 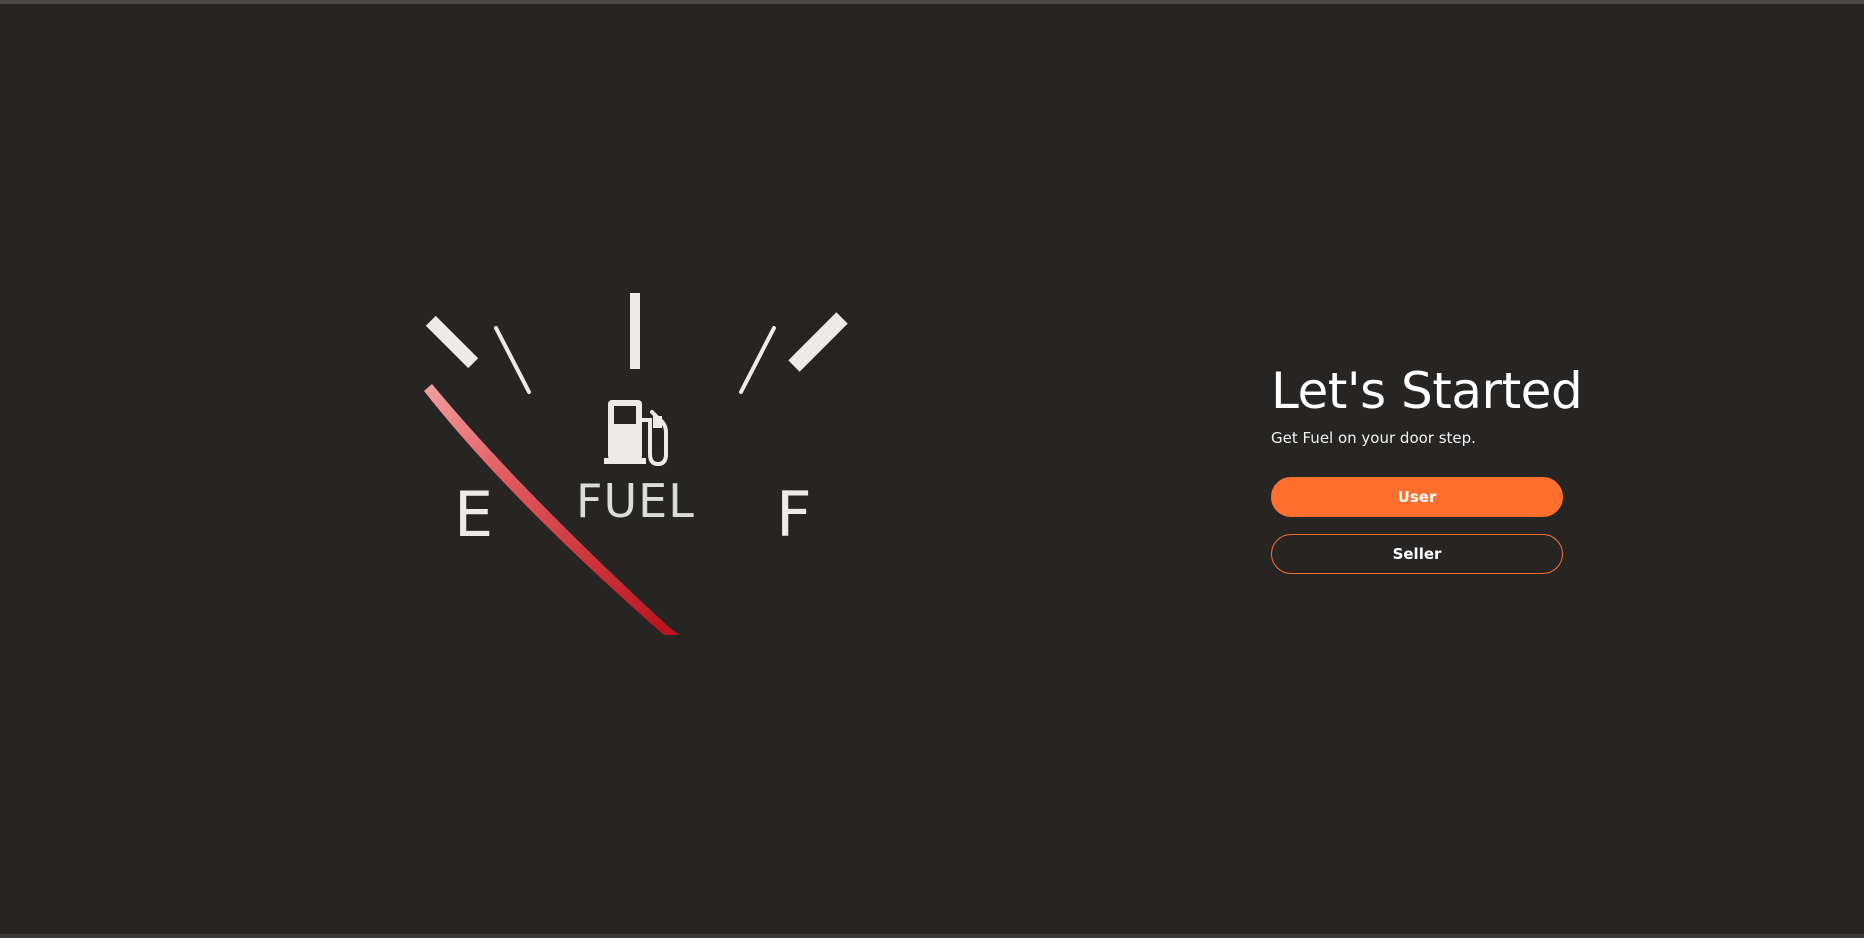 What do you see at coordinates (635, 501) in the screenshot?
I see `gauge-fuel-label: FUEL` at bounding box center [635, 501].